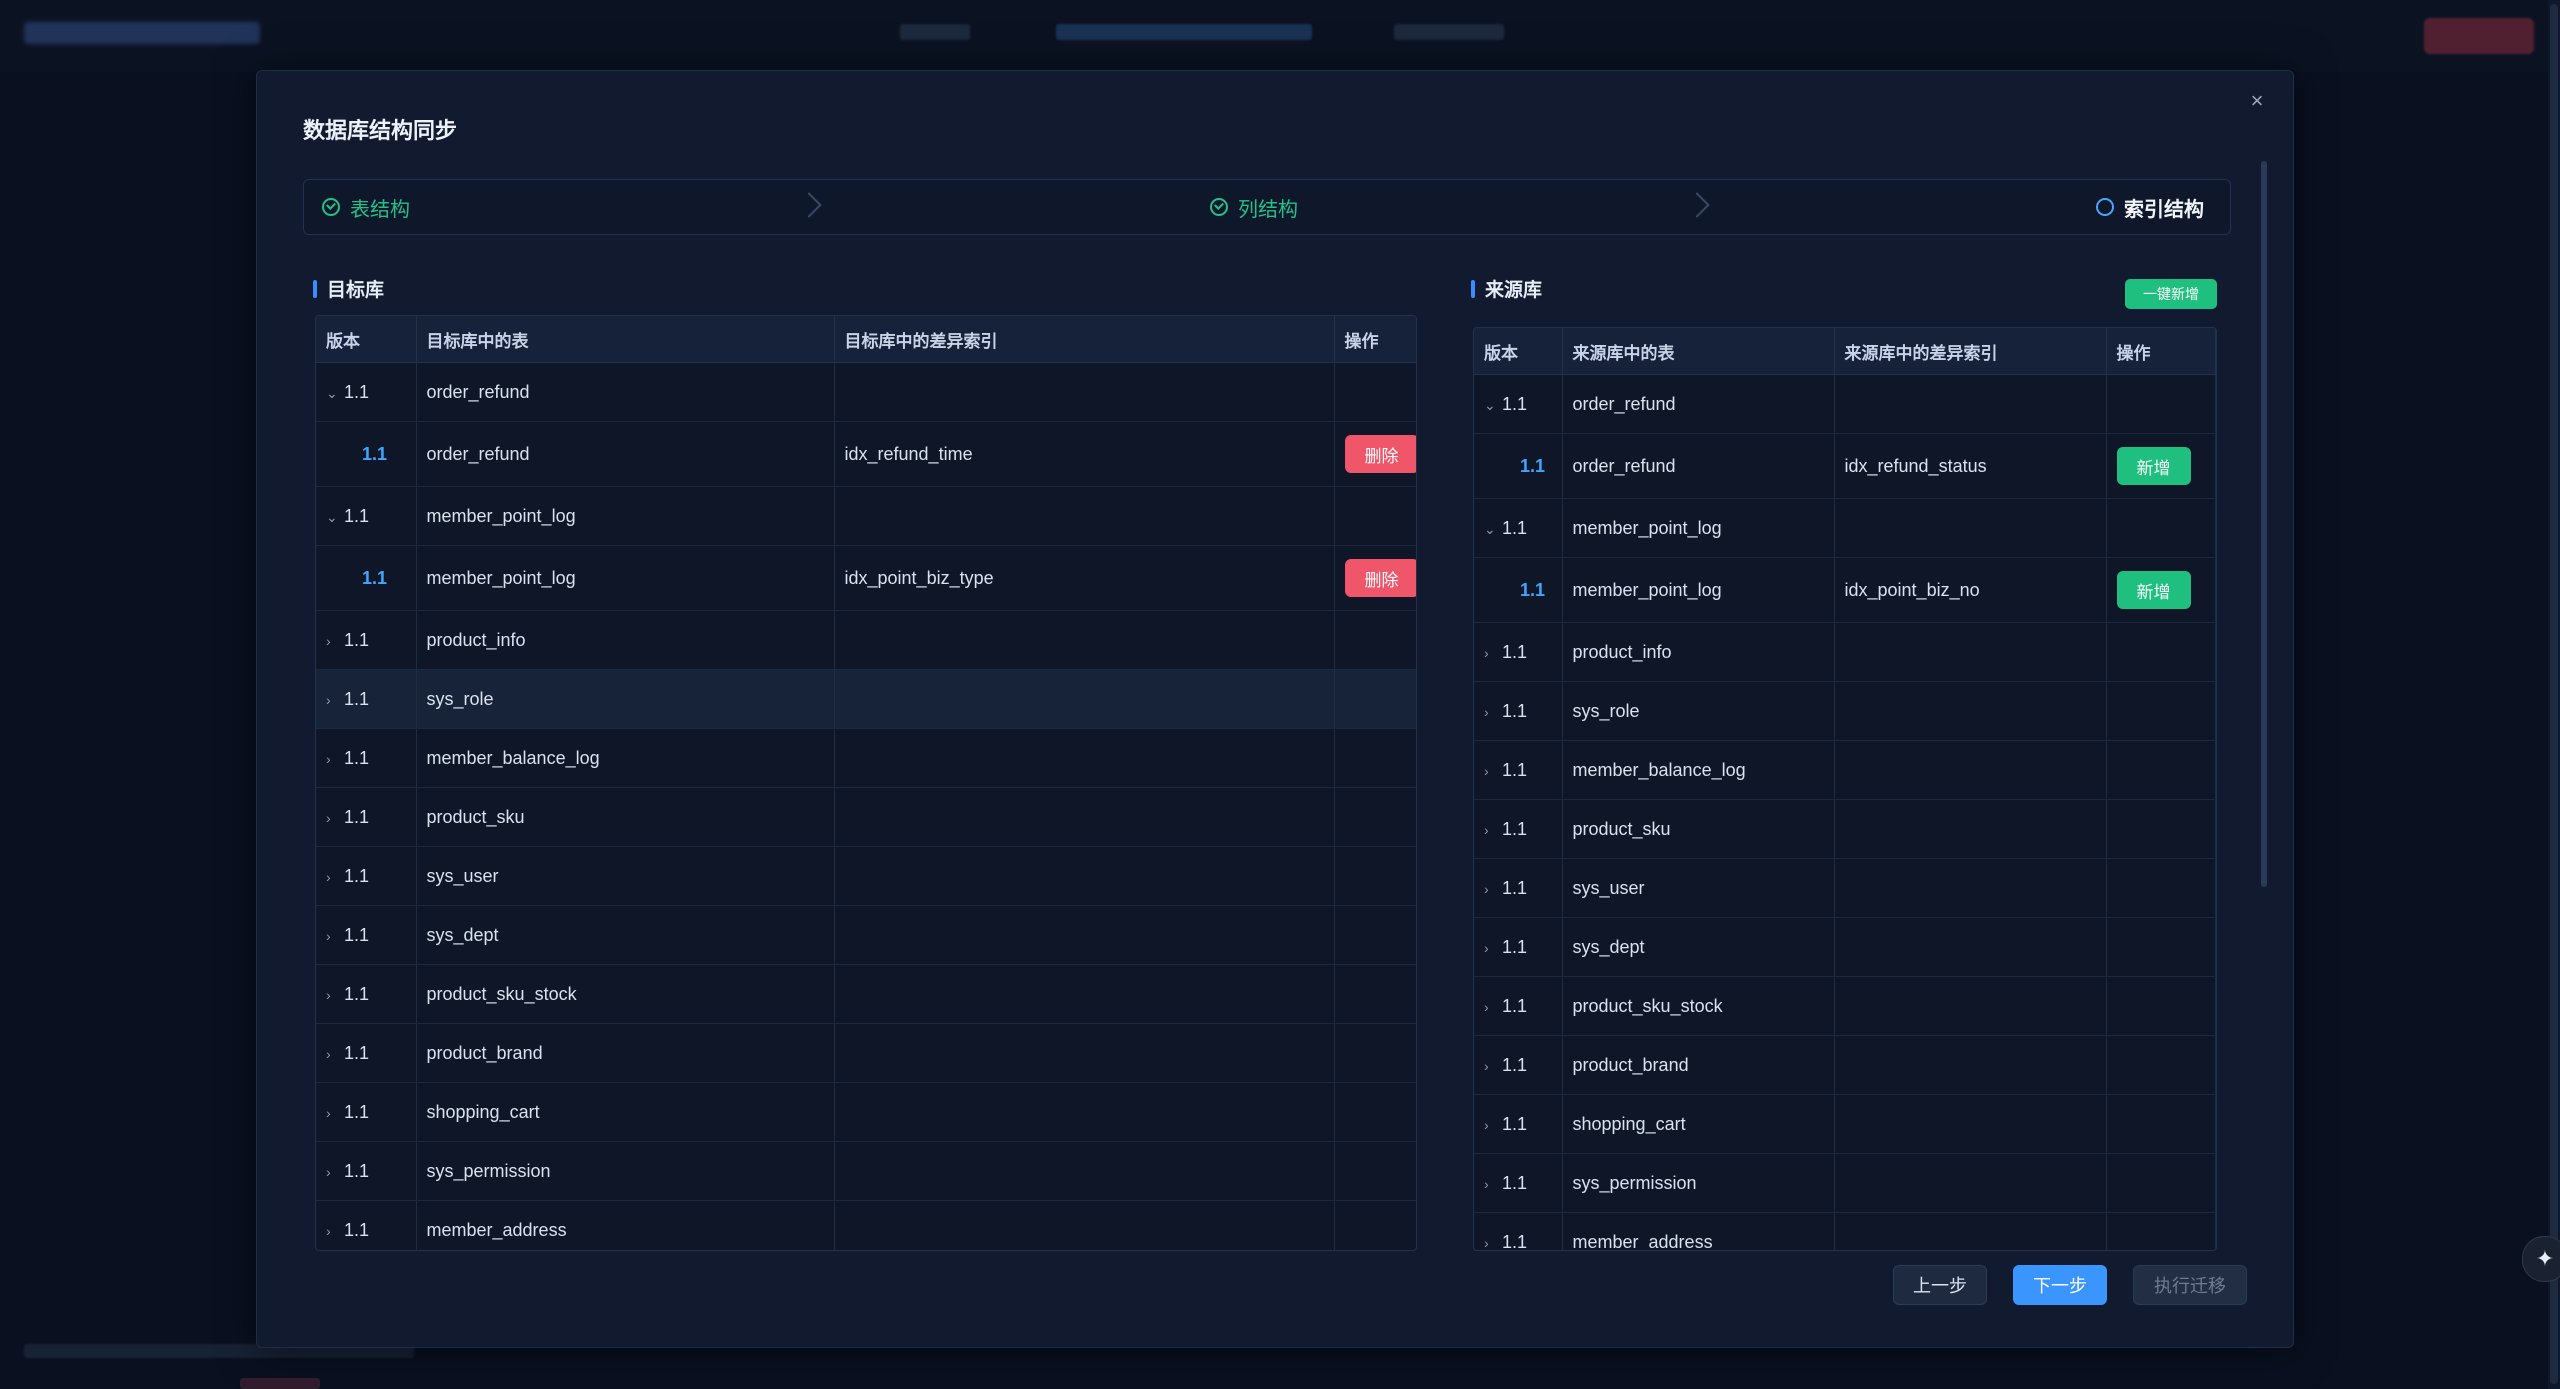 The width and height of the screenshot is (2560, 1389). I want to click on index-row: 1.1 order_refund idx_refund_status 新增, so click(1845, 466).